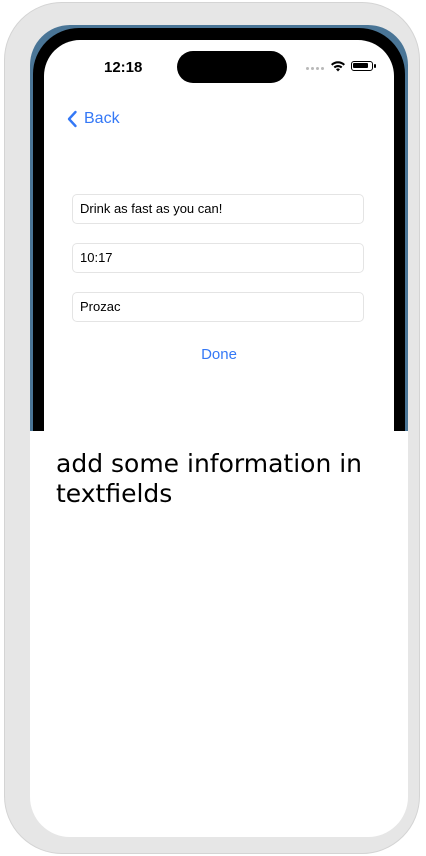 Image resolution: width=426 pixels, height=856 pixels. Describe the element at coordinates (209, 478) in the screenshot. I see `instruction-caption: add some information in textfields` at that location.